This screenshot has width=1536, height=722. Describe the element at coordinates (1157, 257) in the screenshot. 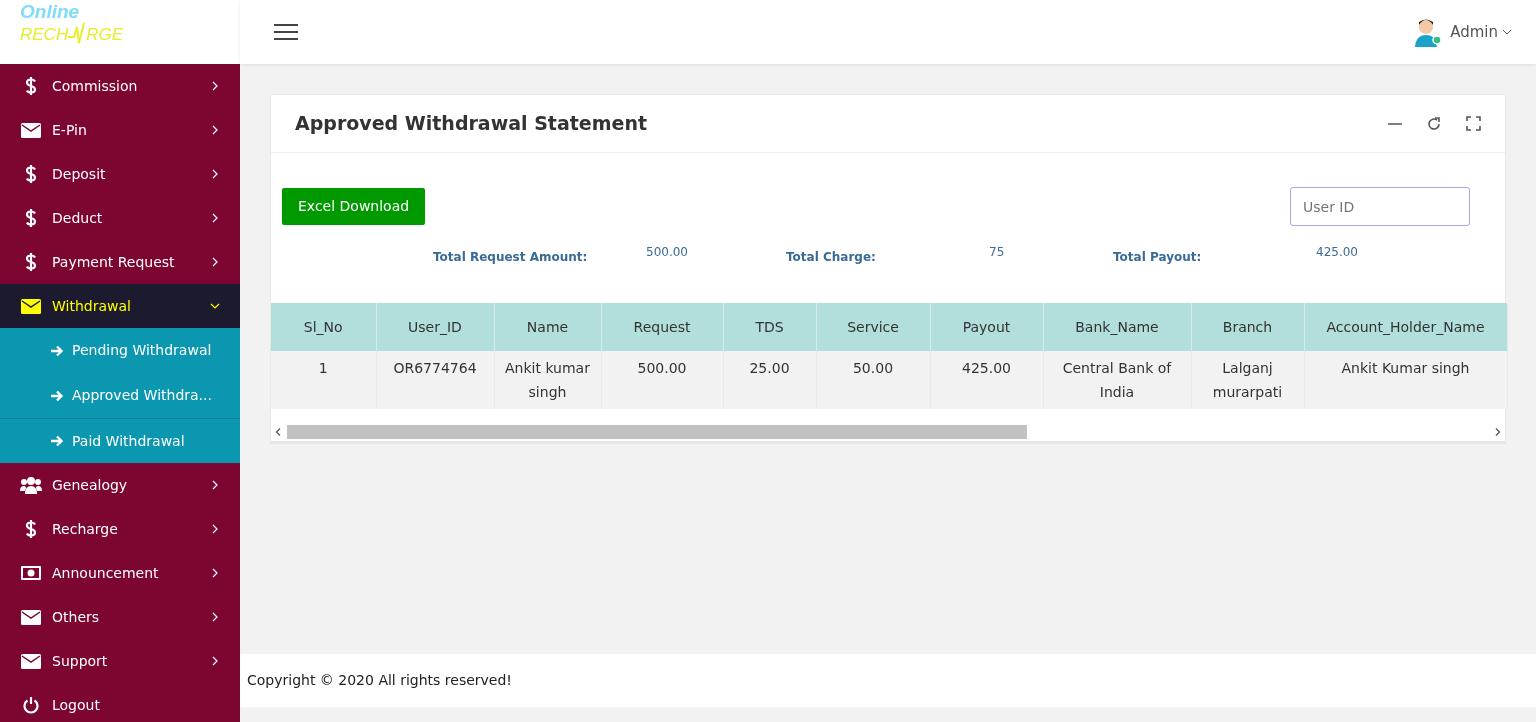

I see `total-label: Total Payout:` at that location.